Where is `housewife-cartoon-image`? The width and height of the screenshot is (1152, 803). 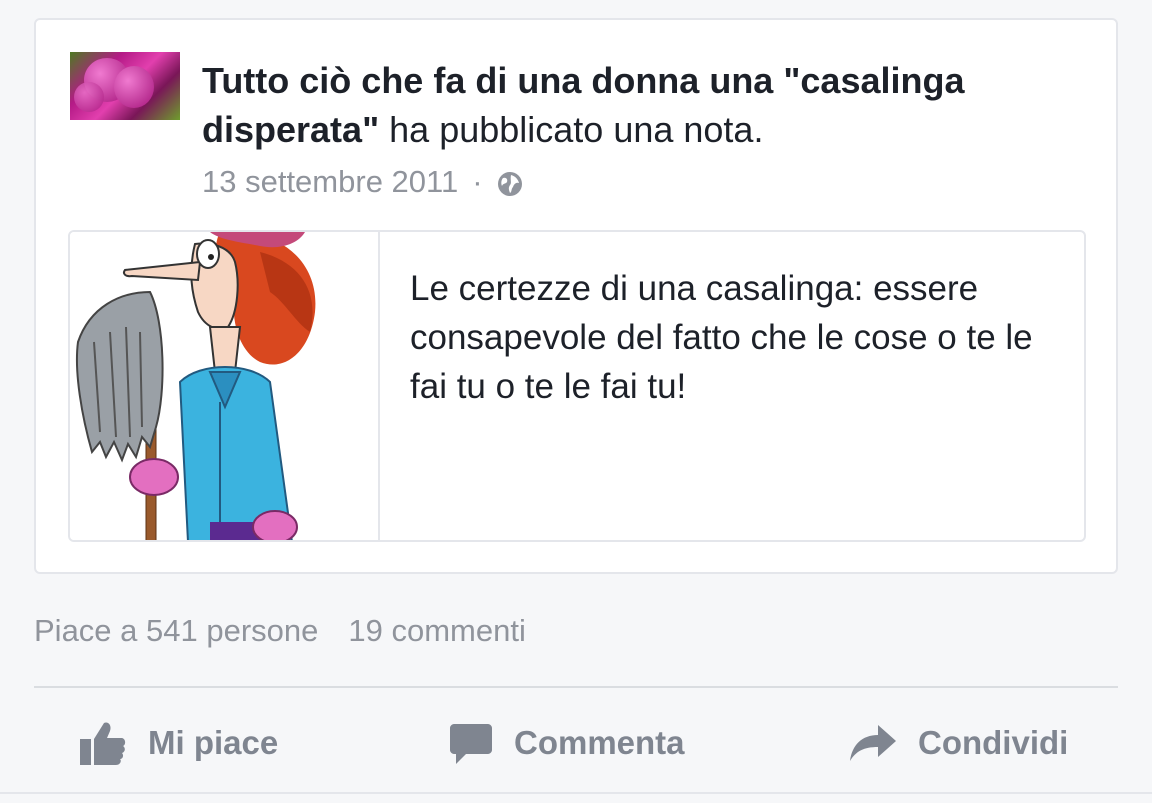 housewife-cartoon-image is located at coordinates (225, 386).